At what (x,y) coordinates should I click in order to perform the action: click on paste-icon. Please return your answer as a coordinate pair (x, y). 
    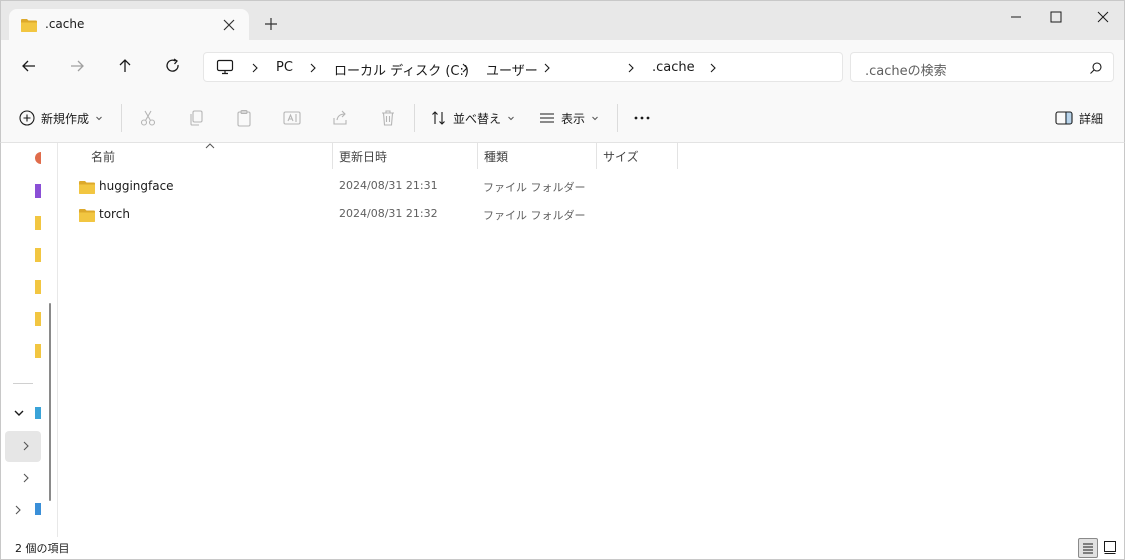
    Looking at the image, I should click on (244, 118).